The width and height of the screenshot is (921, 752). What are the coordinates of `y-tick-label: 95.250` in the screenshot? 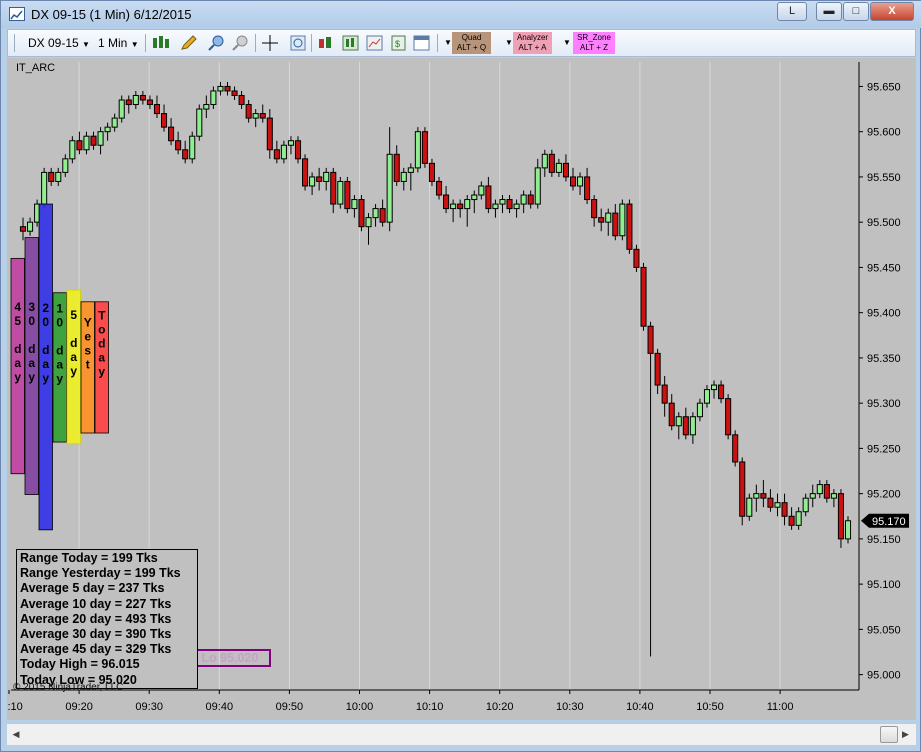 It's located at (884, 449).